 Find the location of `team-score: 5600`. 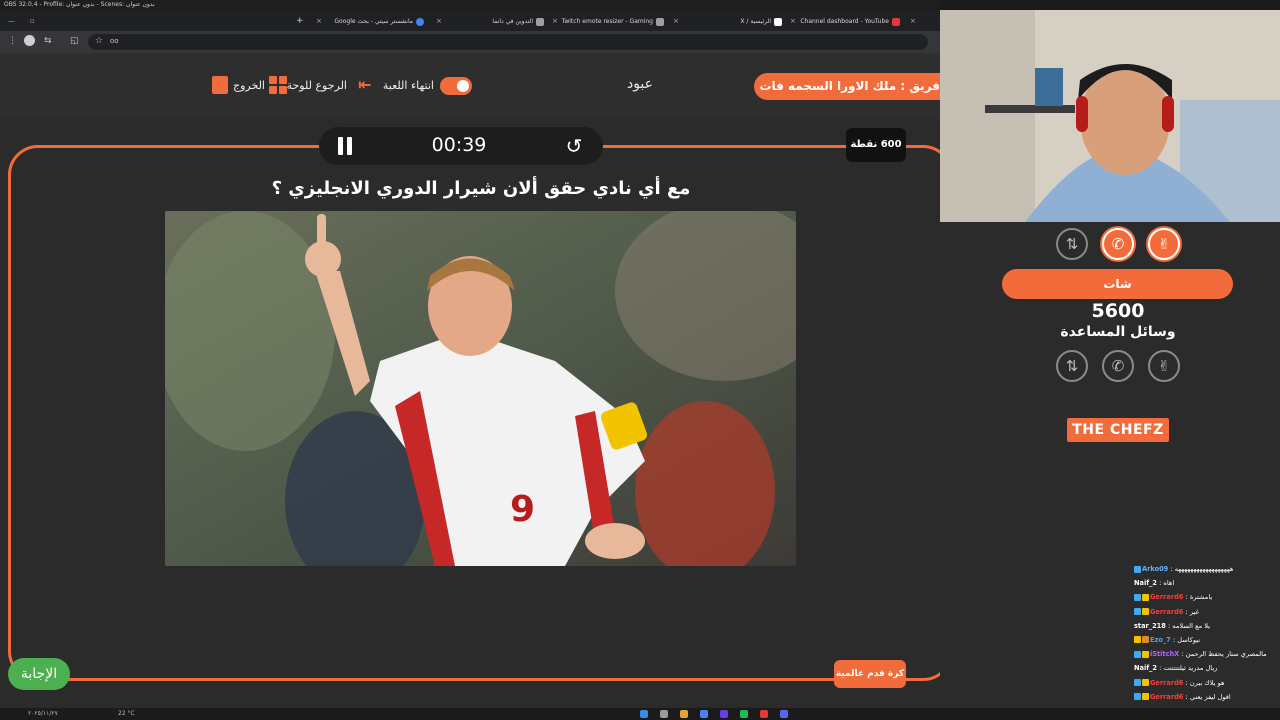

team-score: 5600 is located at coordinates (1118, 311).